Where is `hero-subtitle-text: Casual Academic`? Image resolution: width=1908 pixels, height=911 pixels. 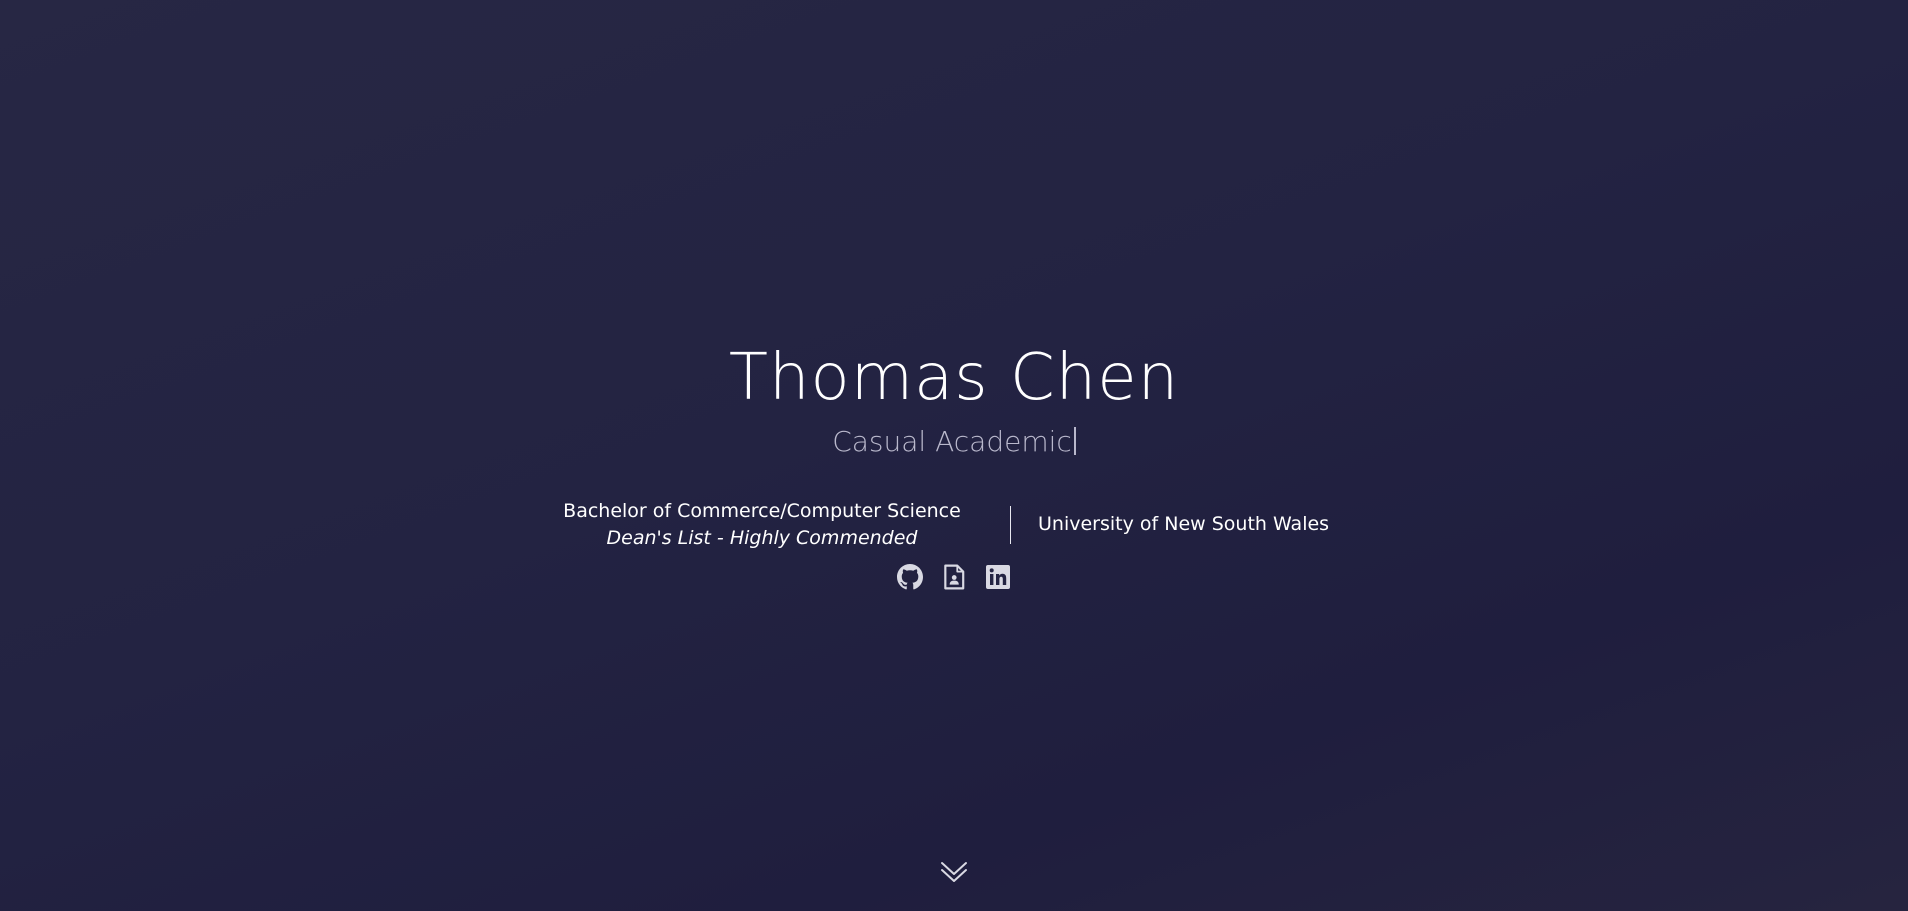 hero-subtitle-text: Casual Academic is located at coordinates (952, 441).